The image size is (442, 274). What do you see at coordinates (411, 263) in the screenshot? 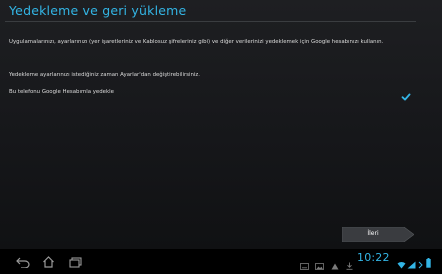
I see `signal-icon` at bounding box center [411, 263].